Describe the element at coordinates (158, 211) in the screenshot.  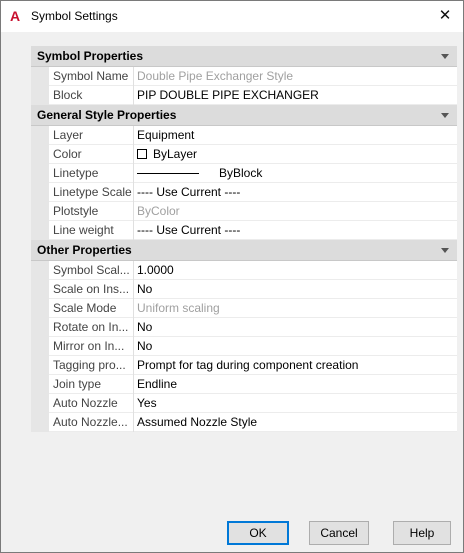
I see `property-value: ByColor` at that location.